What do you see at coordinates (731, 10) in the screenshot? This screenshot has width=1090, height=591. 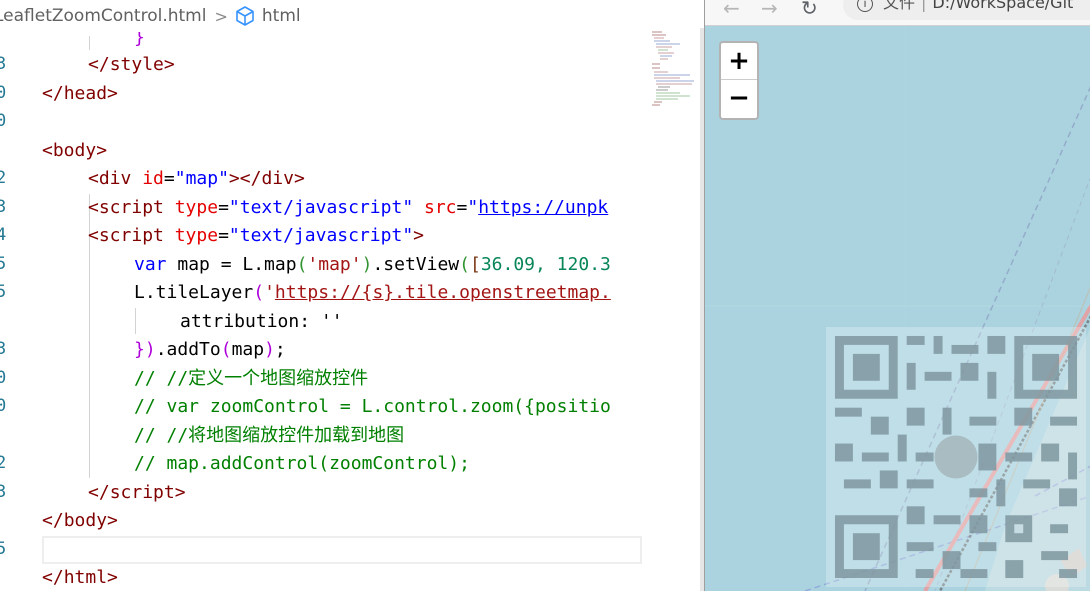 I see `back-button: ←` at bounding box center [731, 10].